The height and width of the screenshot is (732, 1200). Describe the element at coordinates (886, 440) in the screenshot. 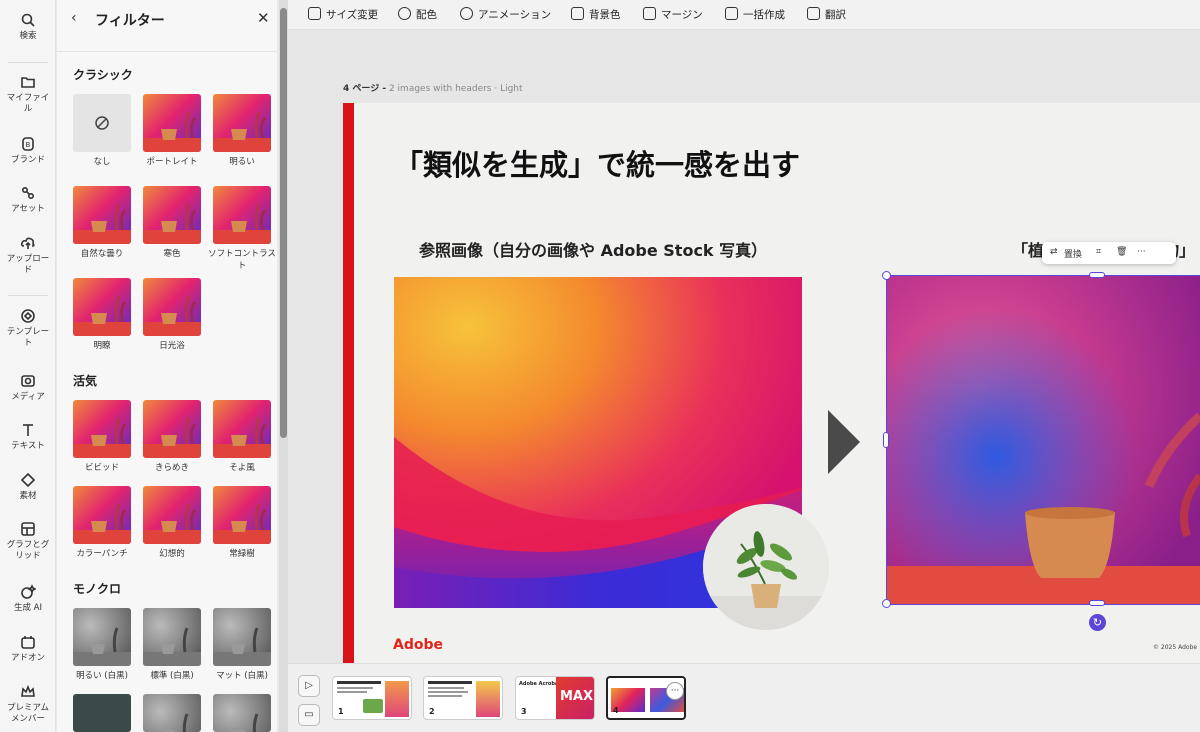

I see `resize-handle-left` at that location.